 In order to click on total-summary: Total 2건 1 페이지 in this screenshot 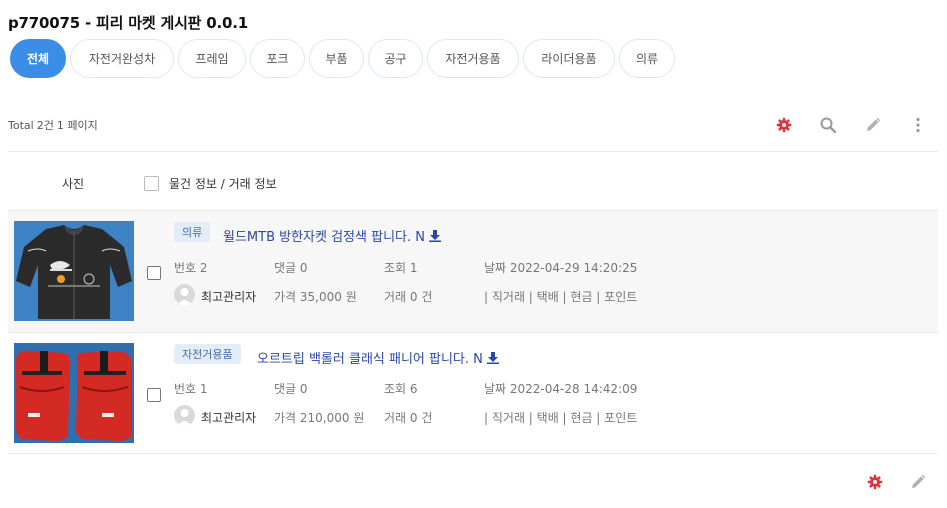, I will do `click(54, 125)`.